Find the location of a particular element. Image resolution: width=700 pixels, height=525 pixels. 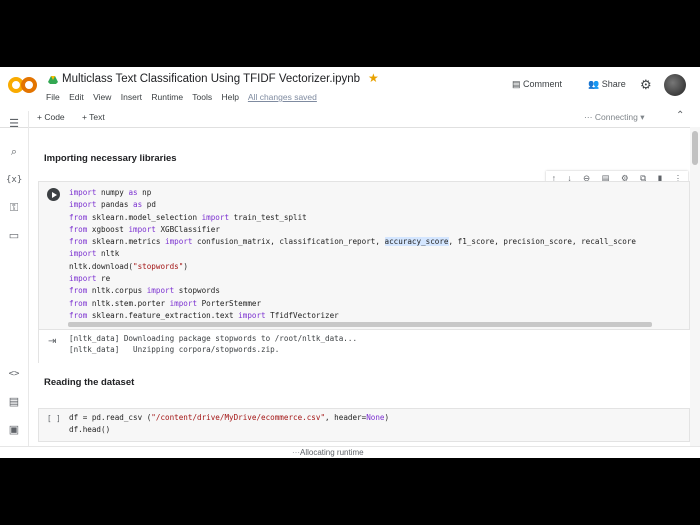

table-of-contents-icon: ☰ is located at coordinates (14, 124).